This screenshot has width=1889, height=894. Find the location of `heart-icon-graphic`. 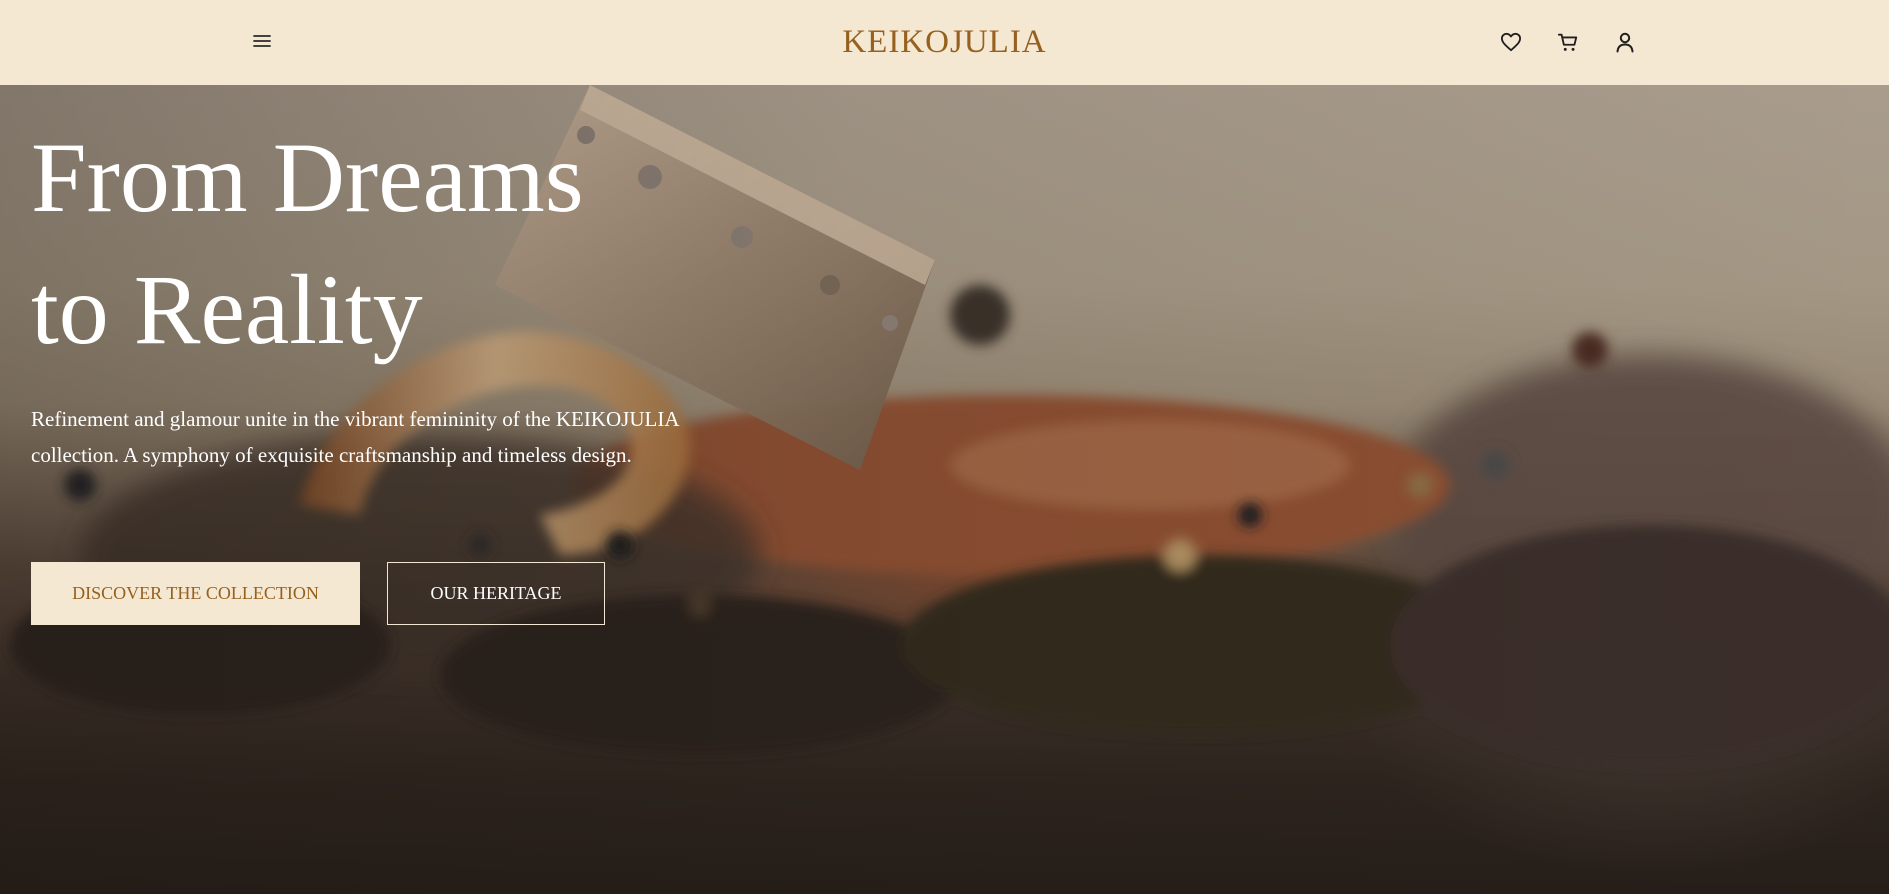

heart-icon-graphic is located at coordinates (1510, 42).